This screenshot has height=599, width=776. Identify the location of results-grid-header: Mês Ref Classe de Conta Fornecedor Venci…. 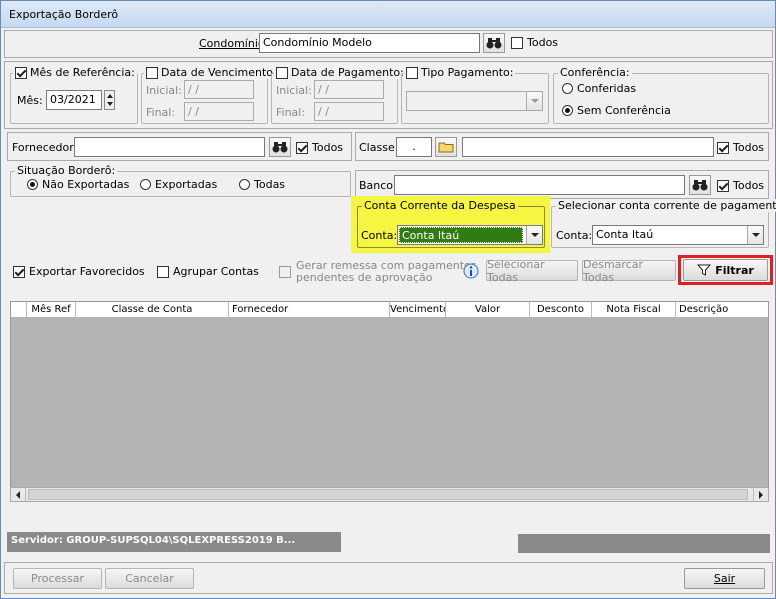
(389, 309).